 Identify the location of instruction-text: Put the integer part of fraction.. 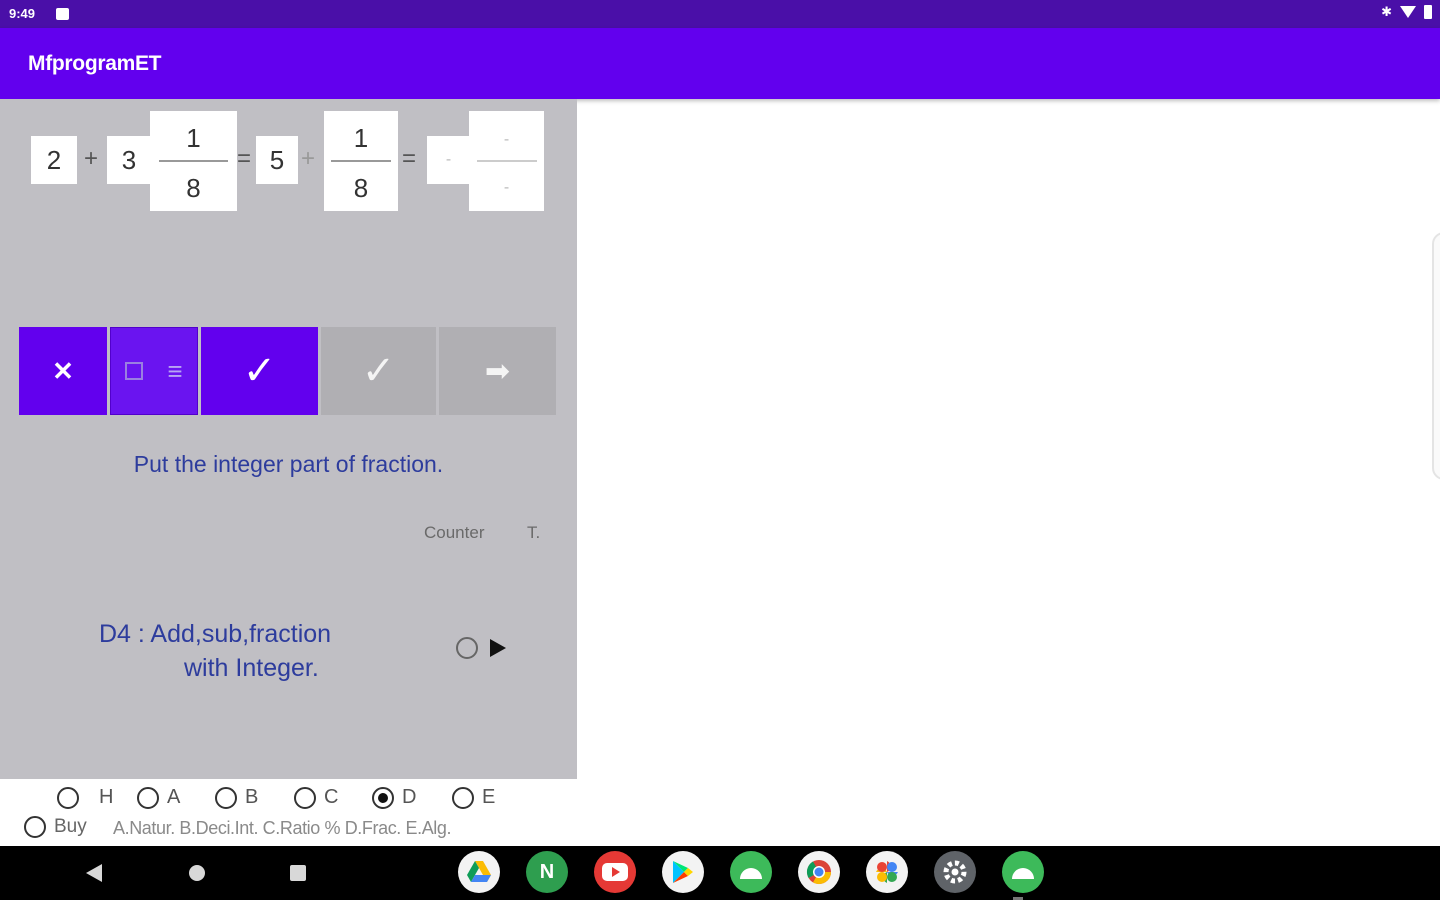
(288, 464).